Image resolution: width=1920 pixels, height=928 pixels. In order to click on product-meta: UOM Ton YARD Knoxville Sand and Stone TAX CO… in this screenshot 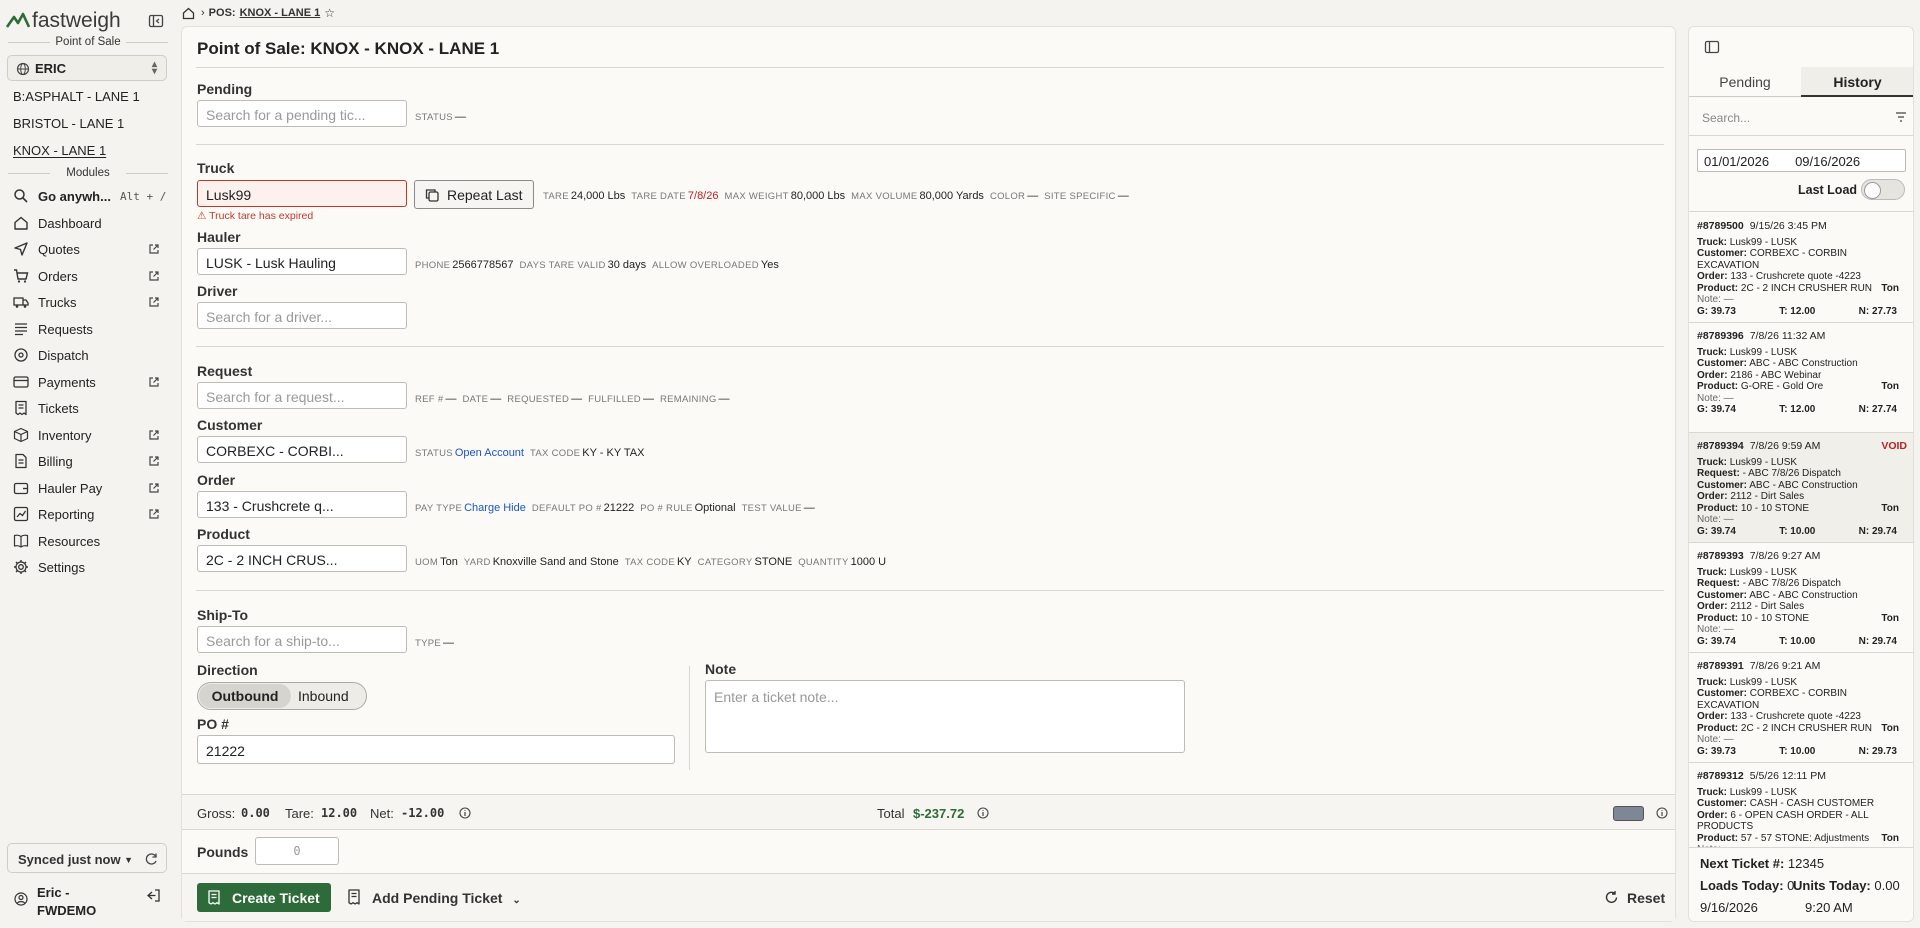, I will do `click(653, 562)`.